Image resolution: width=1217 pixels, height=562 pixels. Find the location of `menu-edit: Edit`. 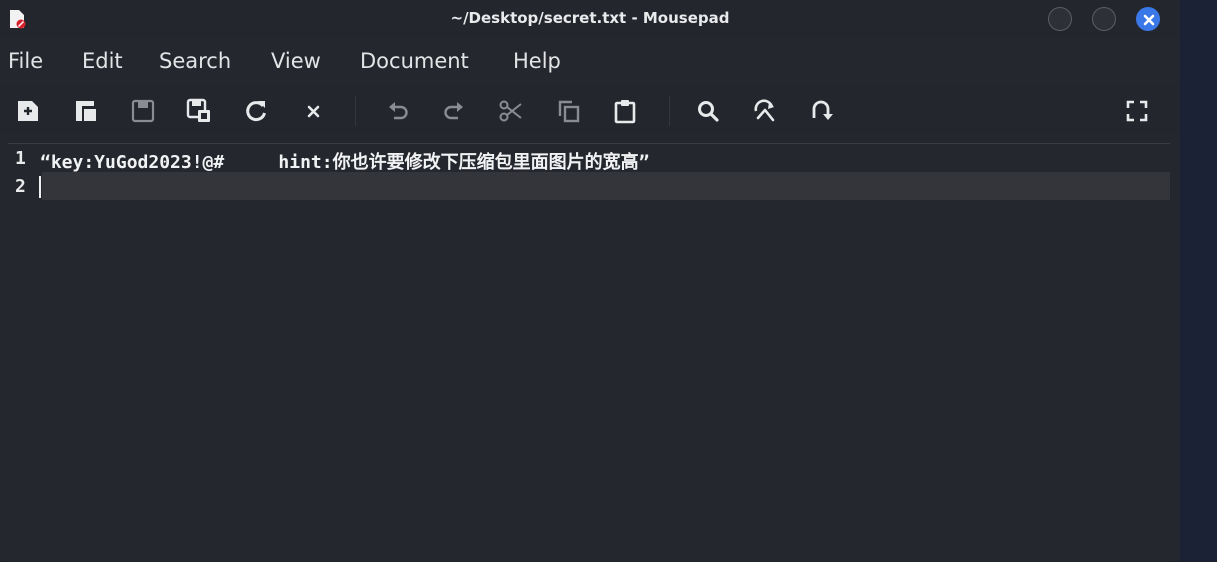

menu-edit: Edit is located at coordinates (102, 61).